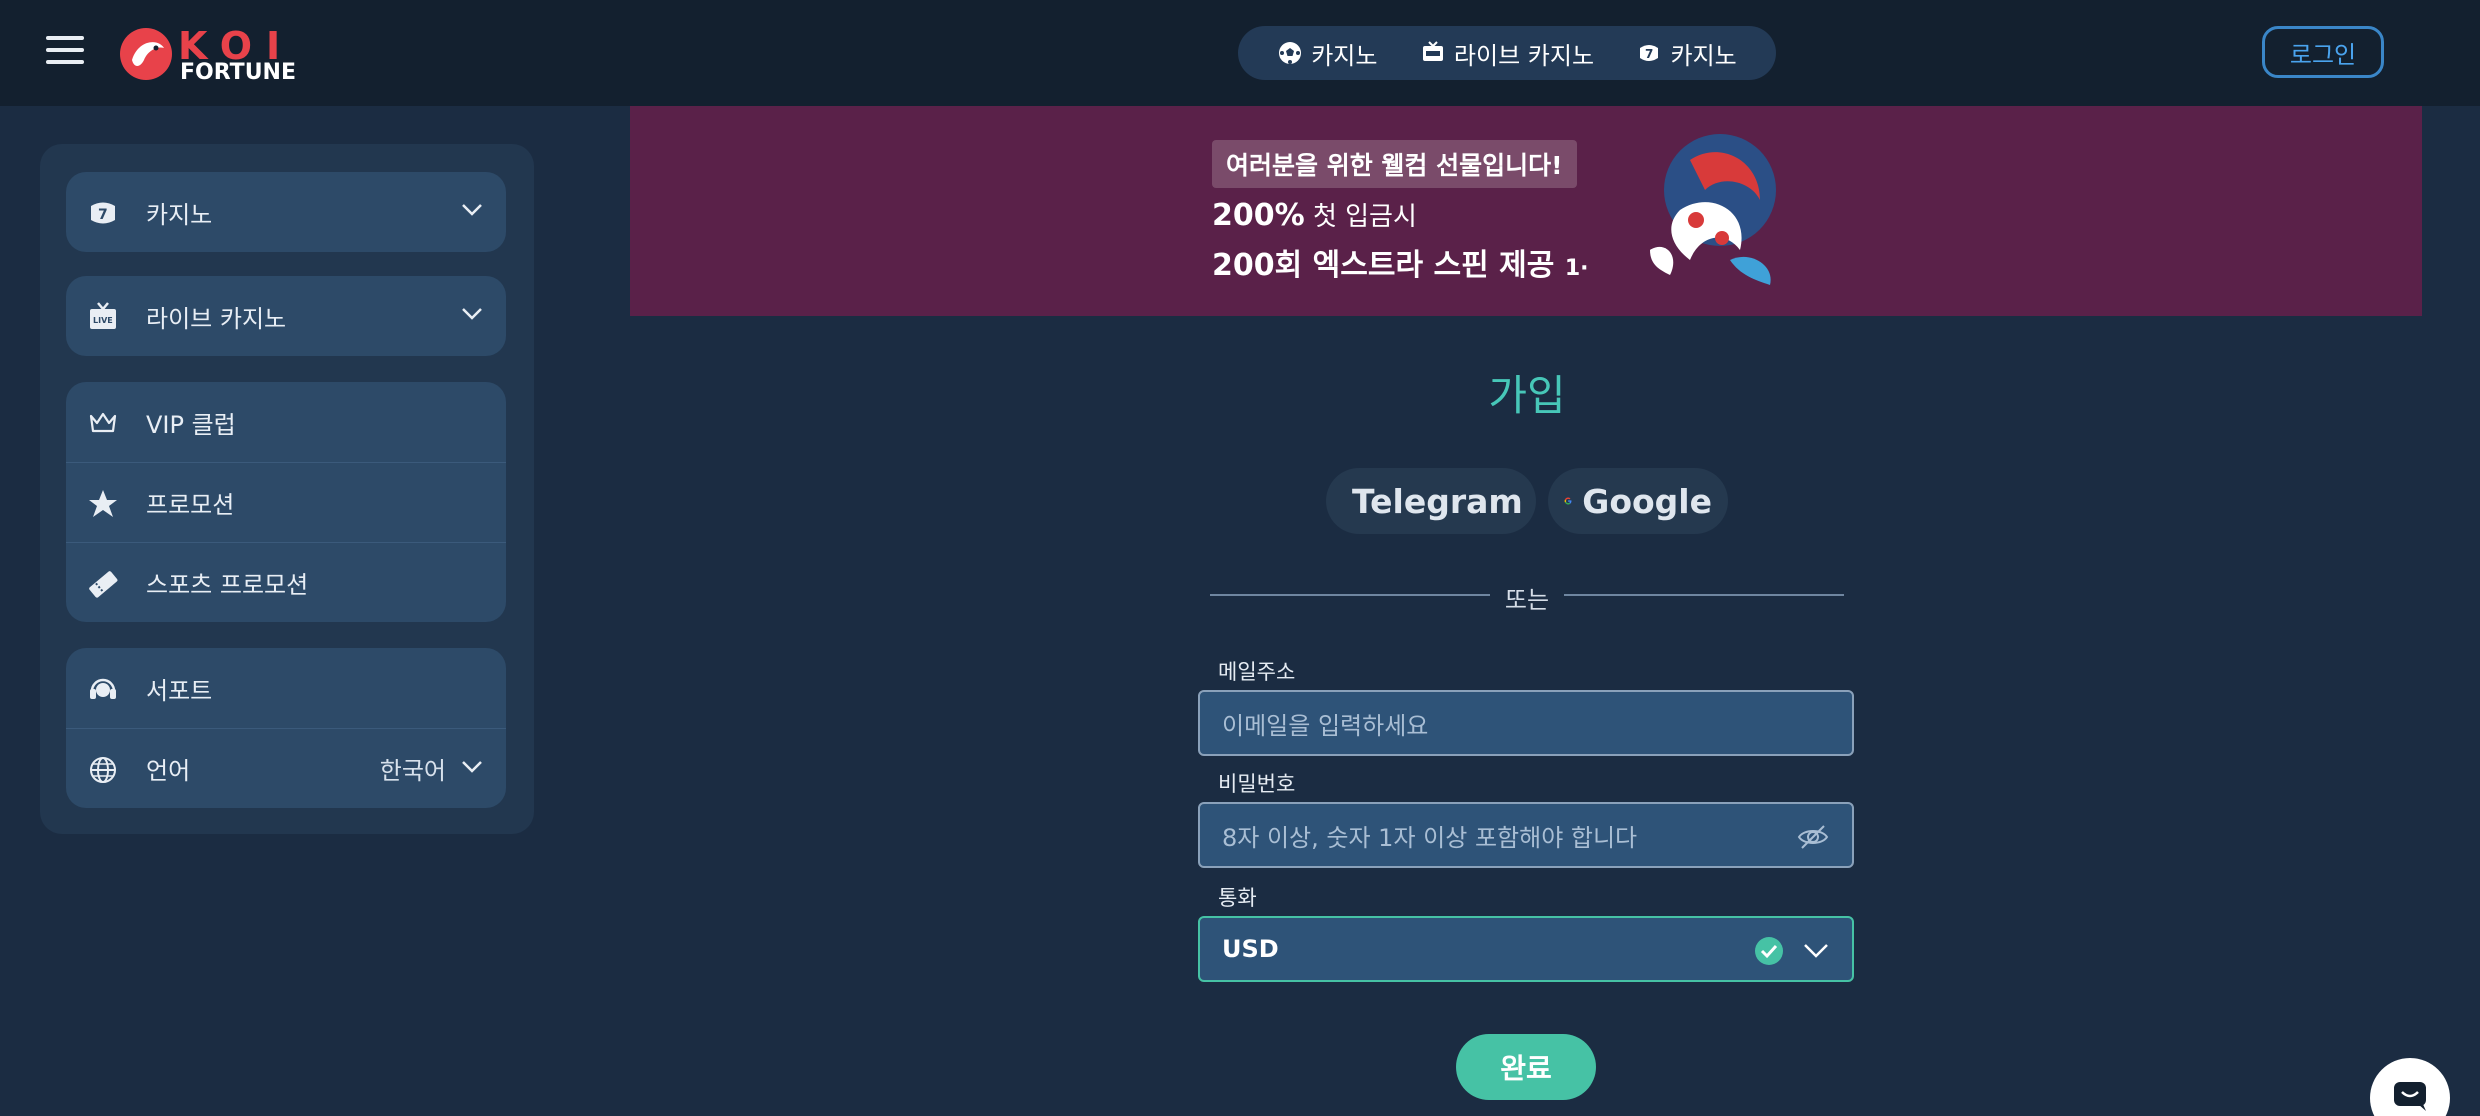 This screenshot has height=1116, width=2480. Describe the element at coordinates (65, 51) in the screenshot. I see `hamburger-menu-icon` at that location.